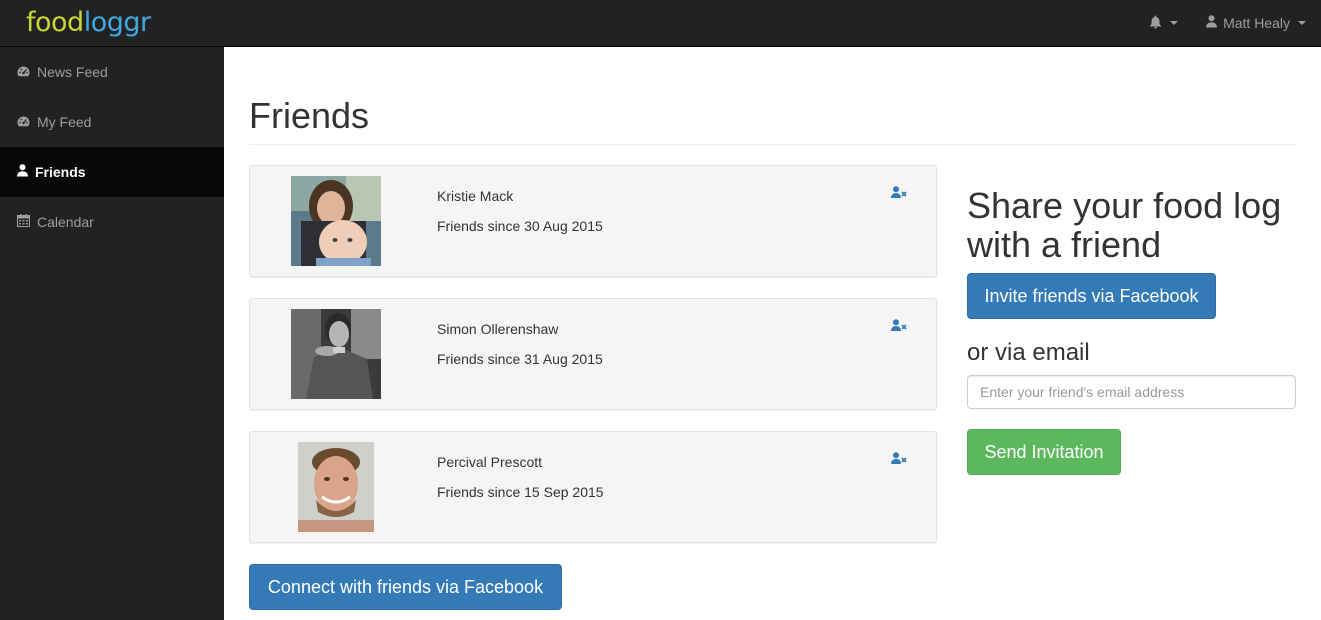  Describe the element at coordinates (520, 359) in the screenshot. I see `friend-since-date: Friends since 31 Aug 2015` at that location.